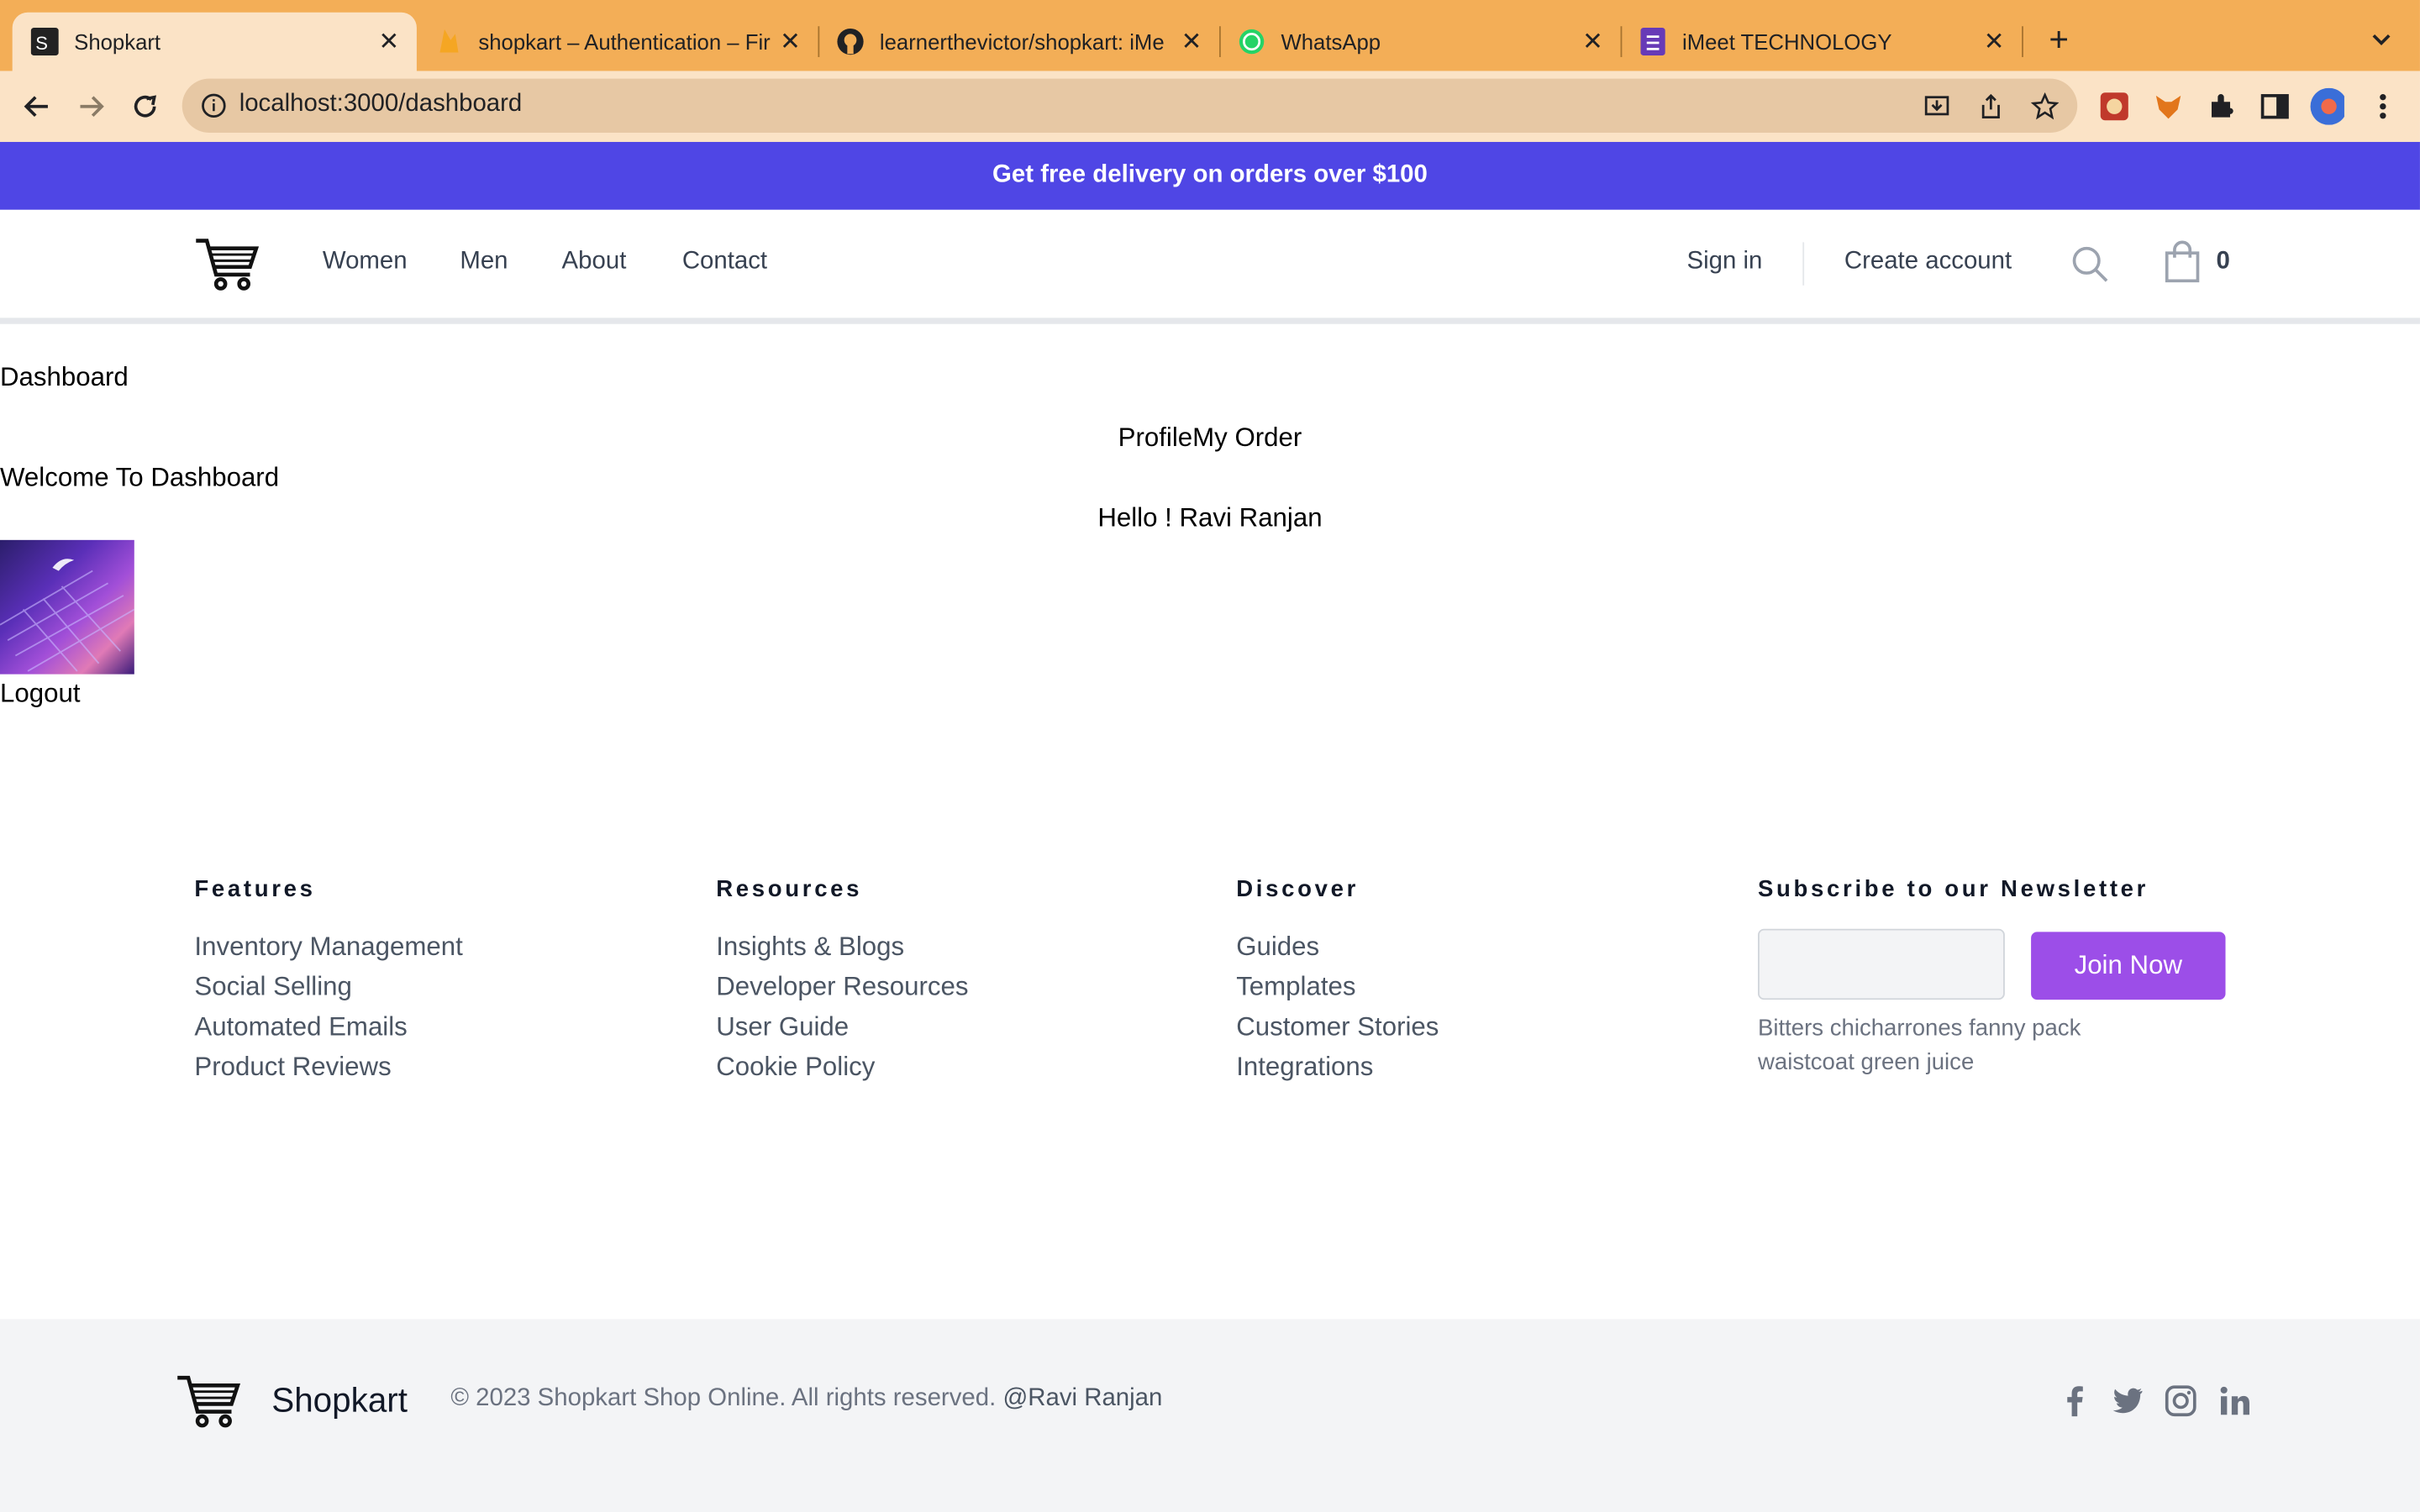 Image resolution: width=2420 pixels, height=1512 pixels. Describe the element at coordinates (2114, 106) in the screenshot. I see `extension-puzzle-red-icon` at that location.